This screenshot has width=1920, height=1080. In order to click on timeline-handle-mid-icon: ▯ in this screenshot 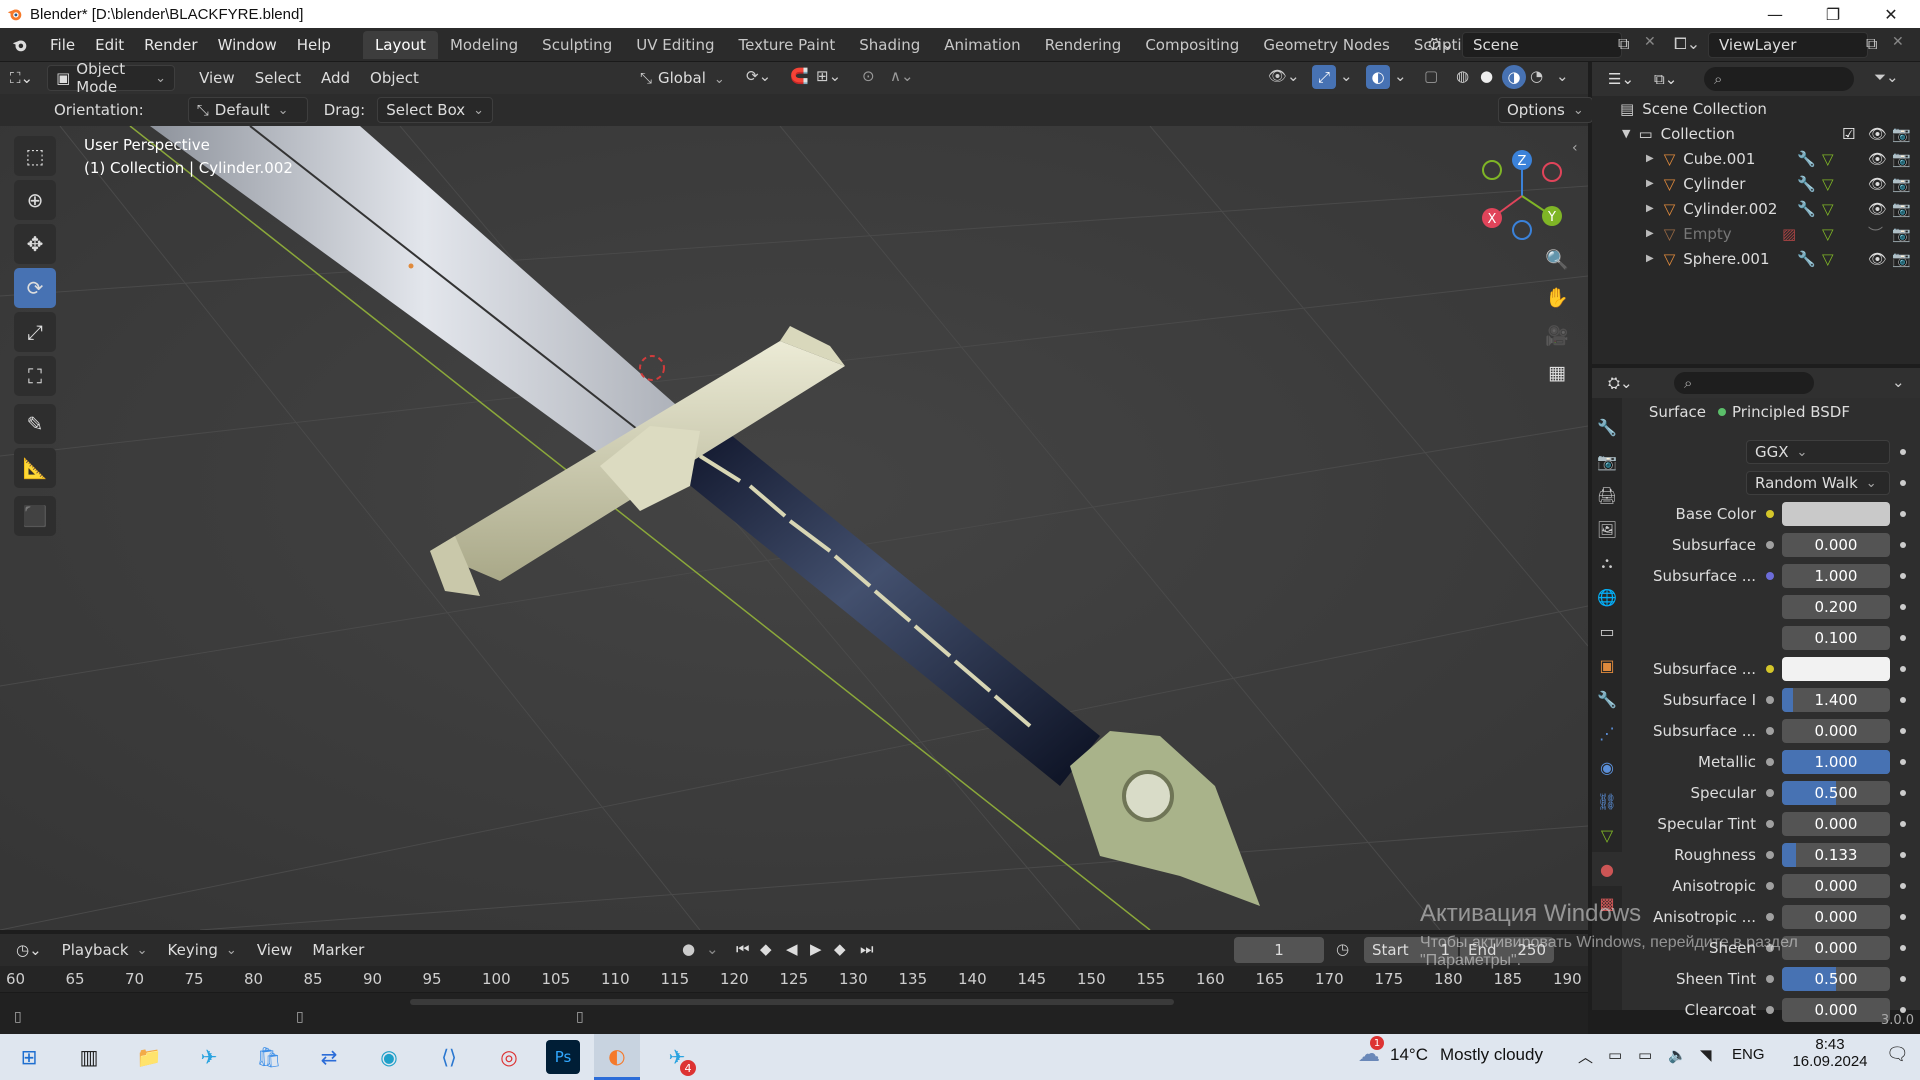, I will do `click(300, 1017)`.